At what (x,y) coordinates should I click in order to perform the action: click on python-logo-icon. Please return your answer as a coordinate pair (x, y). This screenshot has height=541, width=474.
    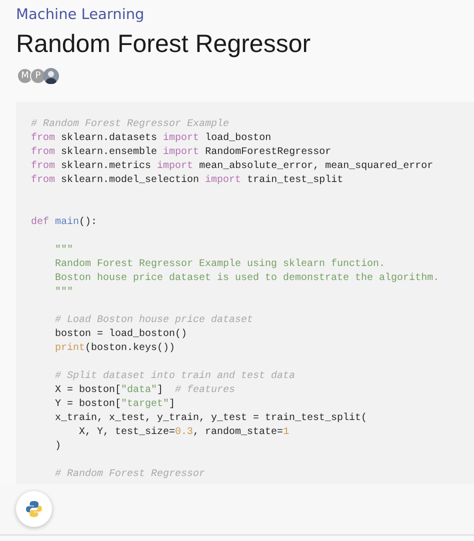
    Looking at the image, I should click on (34, 509).